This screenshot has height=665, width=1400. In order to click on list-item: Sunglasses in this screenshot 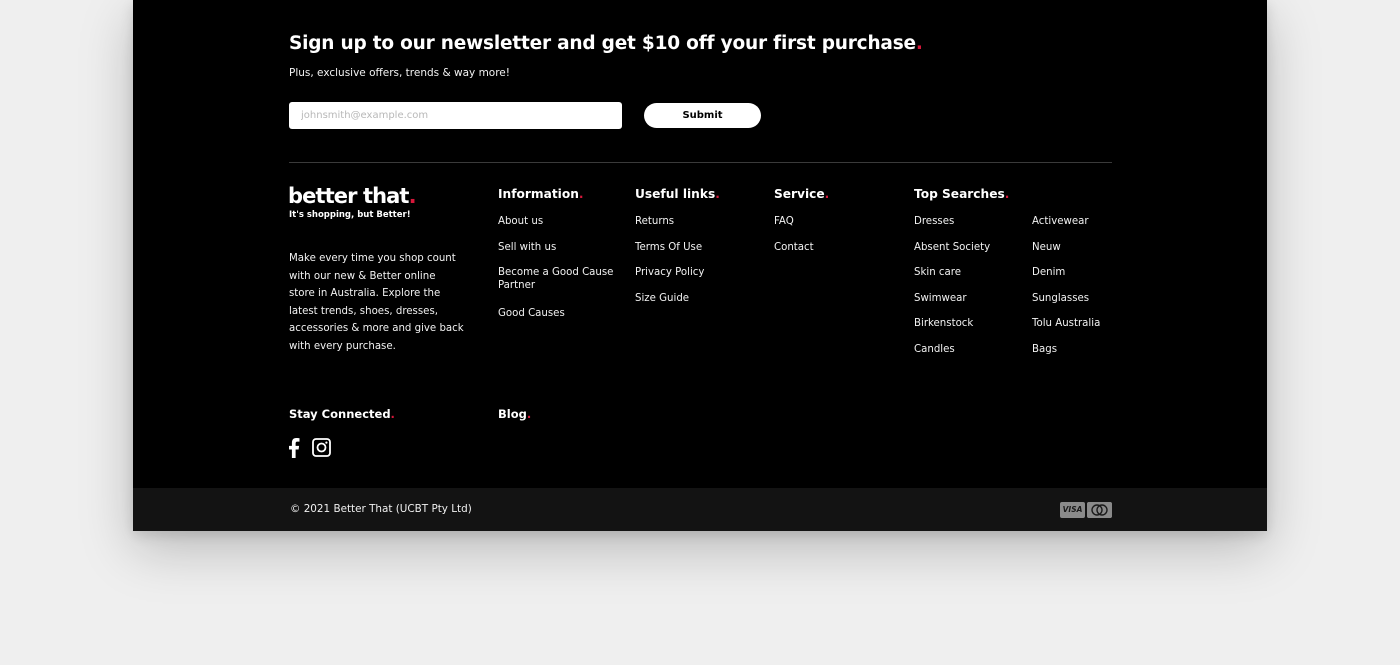, I will do `click(1066, 305)`.